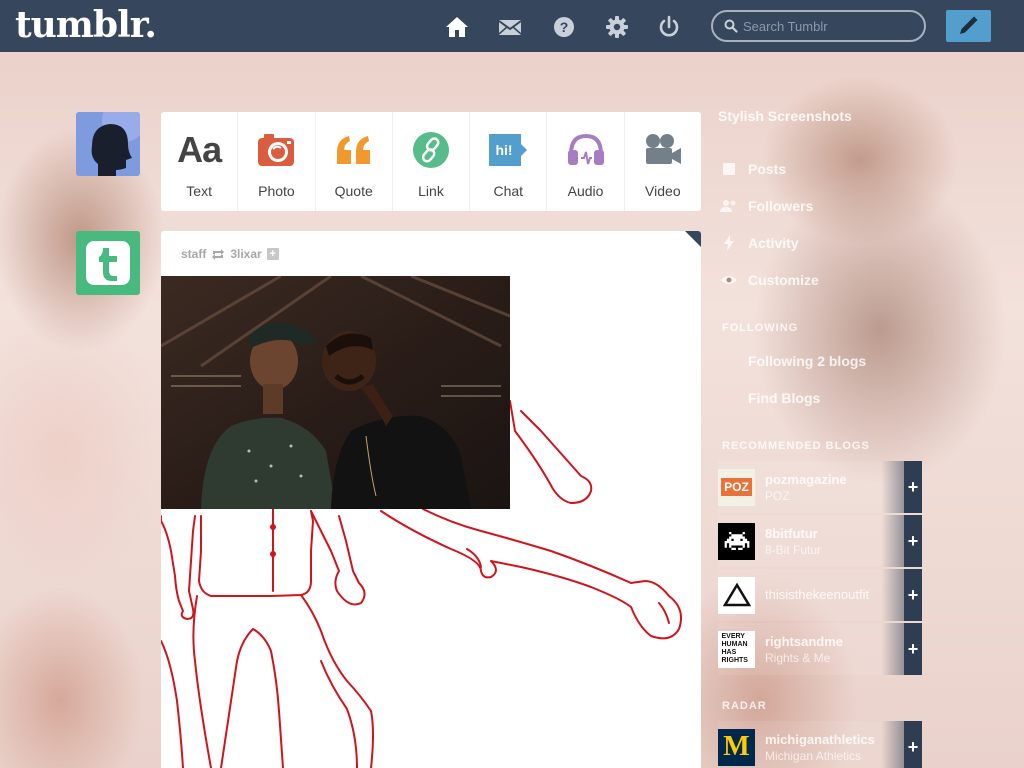 The width and height of the screenshot is (1024, 768). I want to click on text-icon: Aa, so click(199, 149).